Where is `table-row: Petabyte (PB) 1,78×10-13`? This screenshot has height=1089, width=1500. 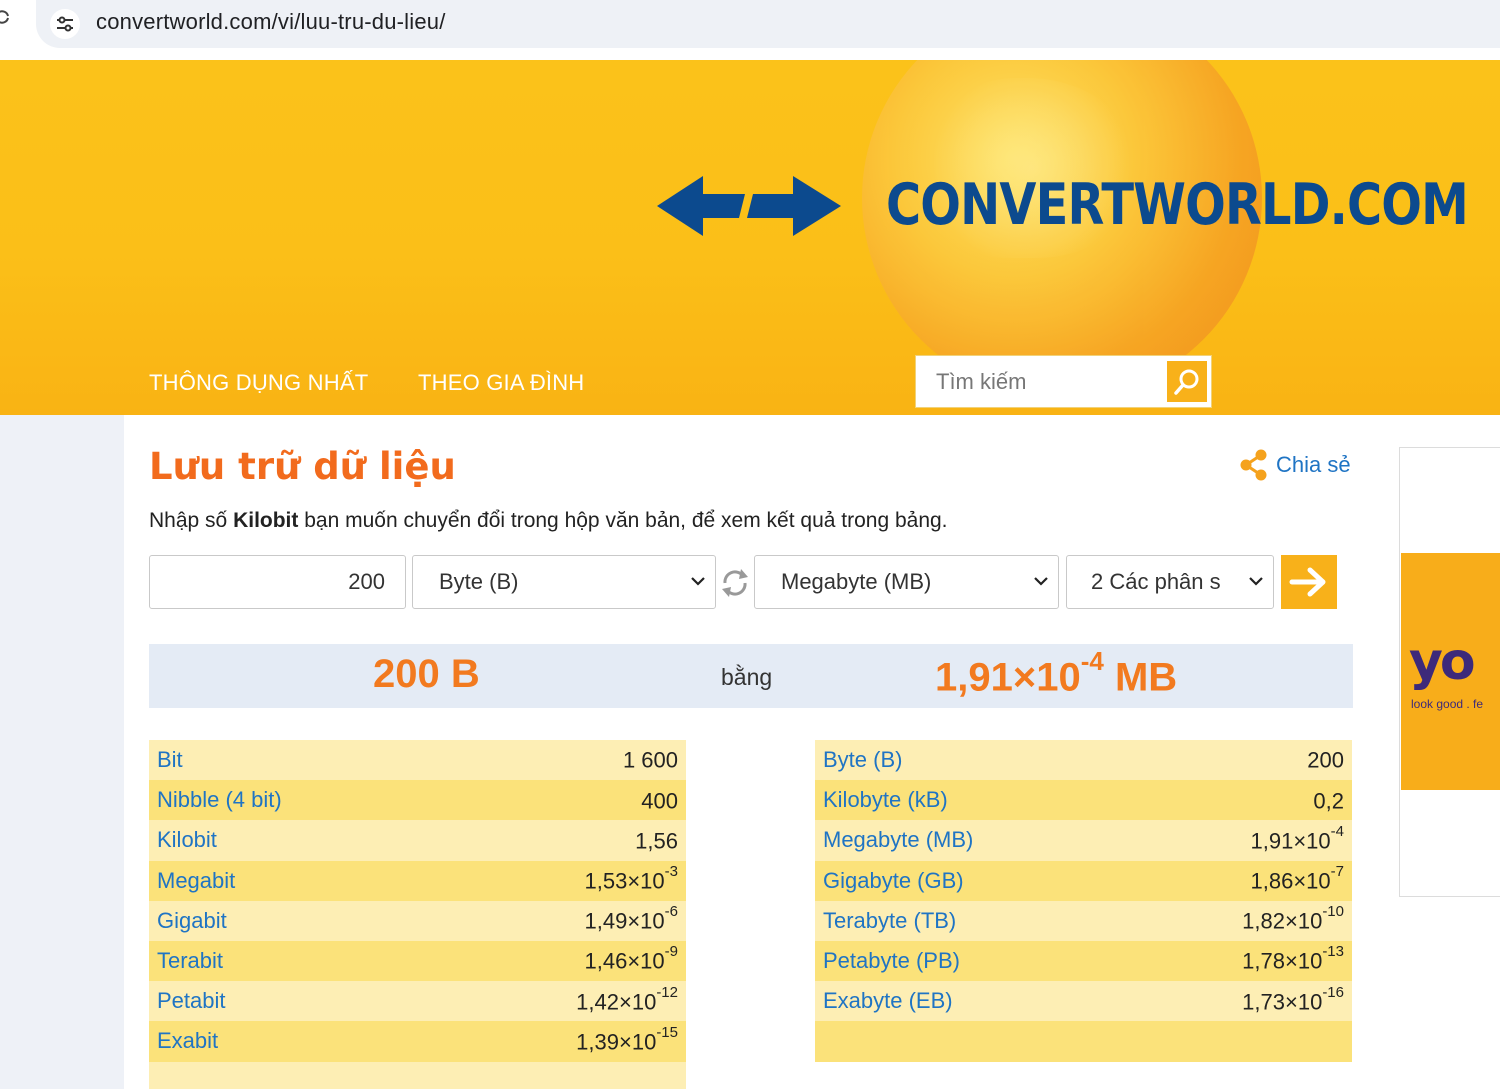 table-row: Petabyte (PB) 1,78×10-13 is located at coordinates (1083, 961).